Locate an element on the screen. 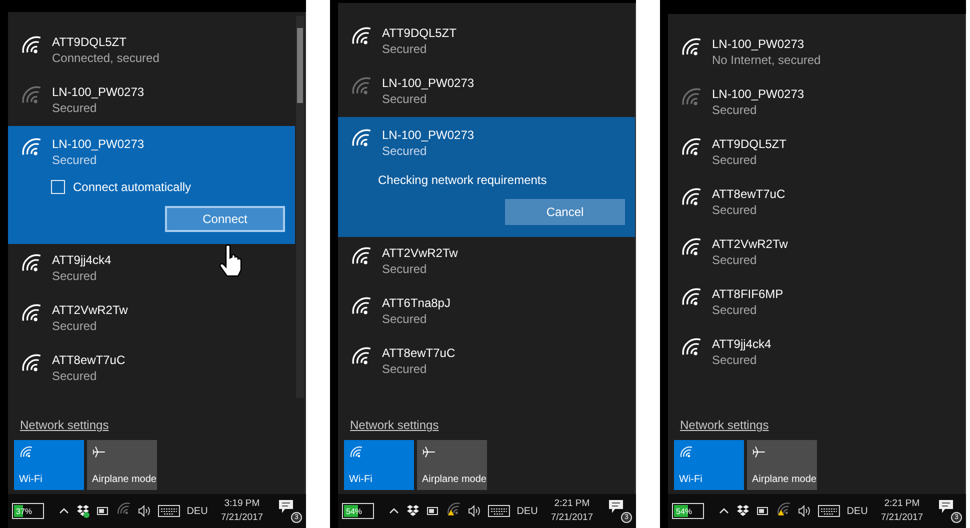  network-name: ATT2VwR2Tw is located at coordinates (750, 244).